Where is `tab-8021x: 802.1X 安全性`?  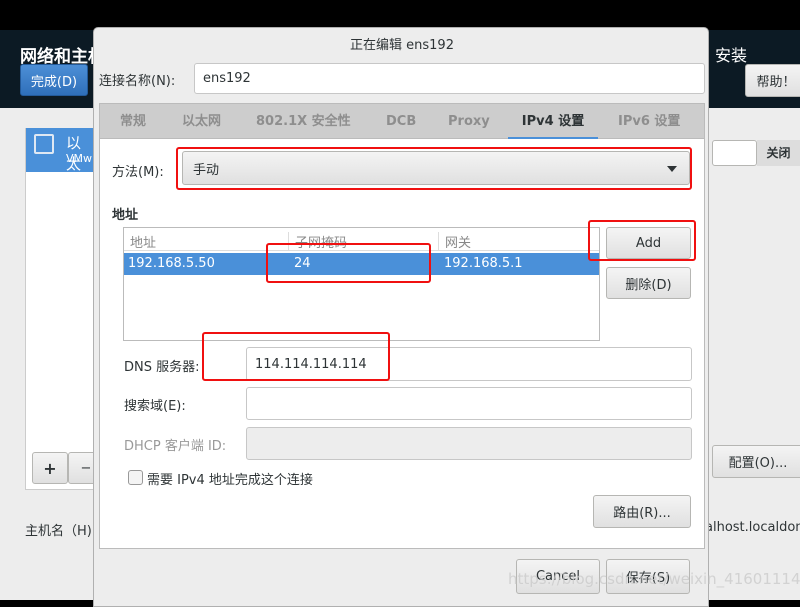 tab-8021x: 802.1X 安全性 is located at coordinates (303, 122).